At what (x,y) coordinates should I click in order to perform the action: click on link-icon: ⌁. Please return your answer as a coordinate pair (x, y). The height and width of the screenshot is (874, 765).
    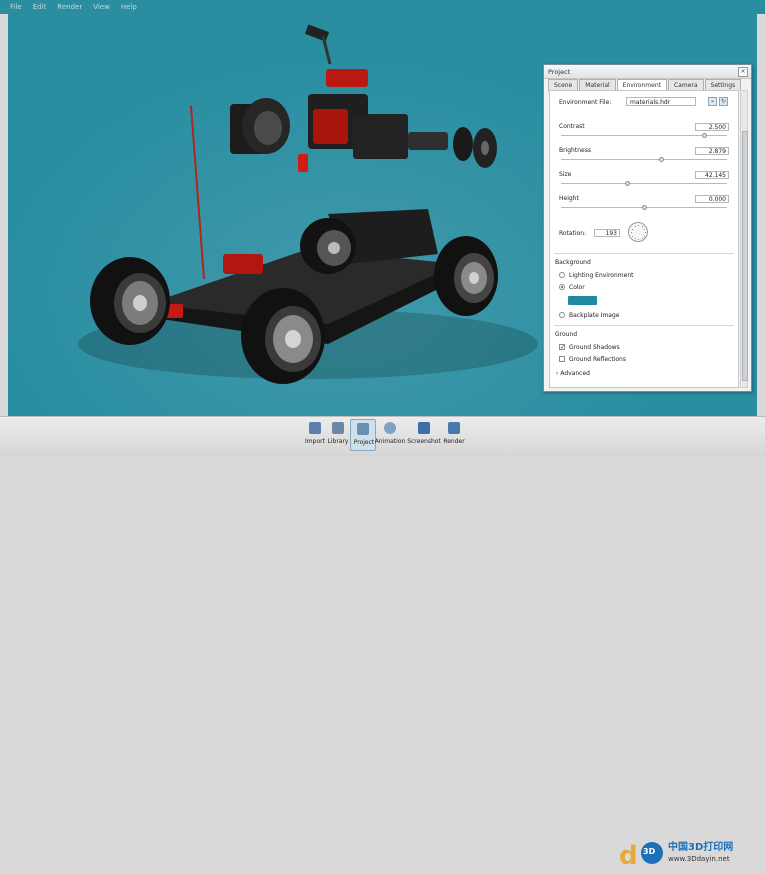
    Looking at the image, I should click on (712, 101).